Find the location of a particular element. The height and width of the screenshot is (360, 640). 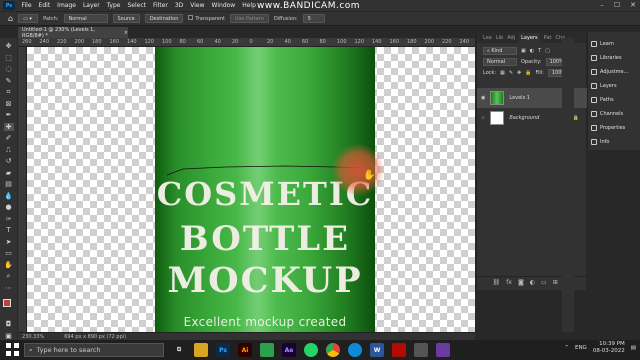

rectangle-tool-icon: ▭ is located at coordinates (9, 253).